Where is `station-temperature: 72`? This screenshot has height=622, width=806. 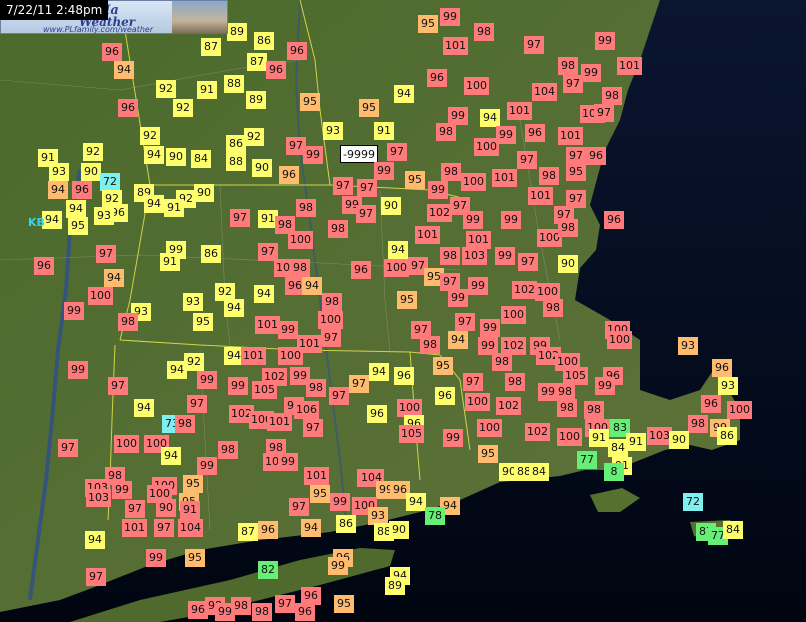
station-temperature: 72 is located at coordinates (693, 502).